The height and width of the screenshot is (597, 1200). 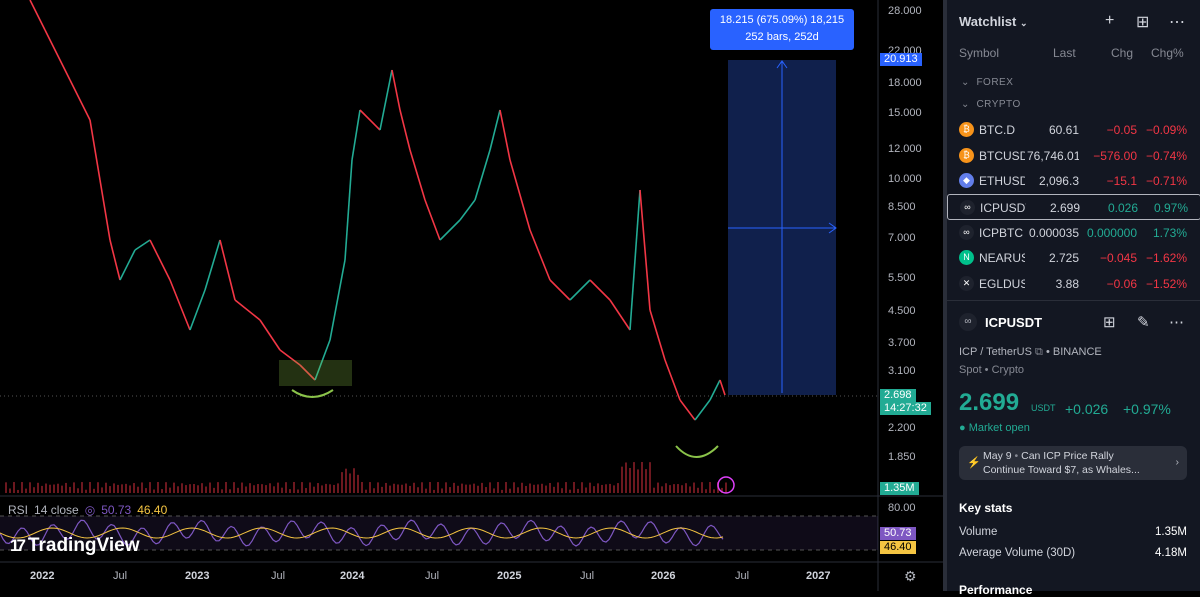 What do you see at coordinates (979, 53) in the screenshot?
I see `col-symbol: Symbol` at bounding box center [979, 53].